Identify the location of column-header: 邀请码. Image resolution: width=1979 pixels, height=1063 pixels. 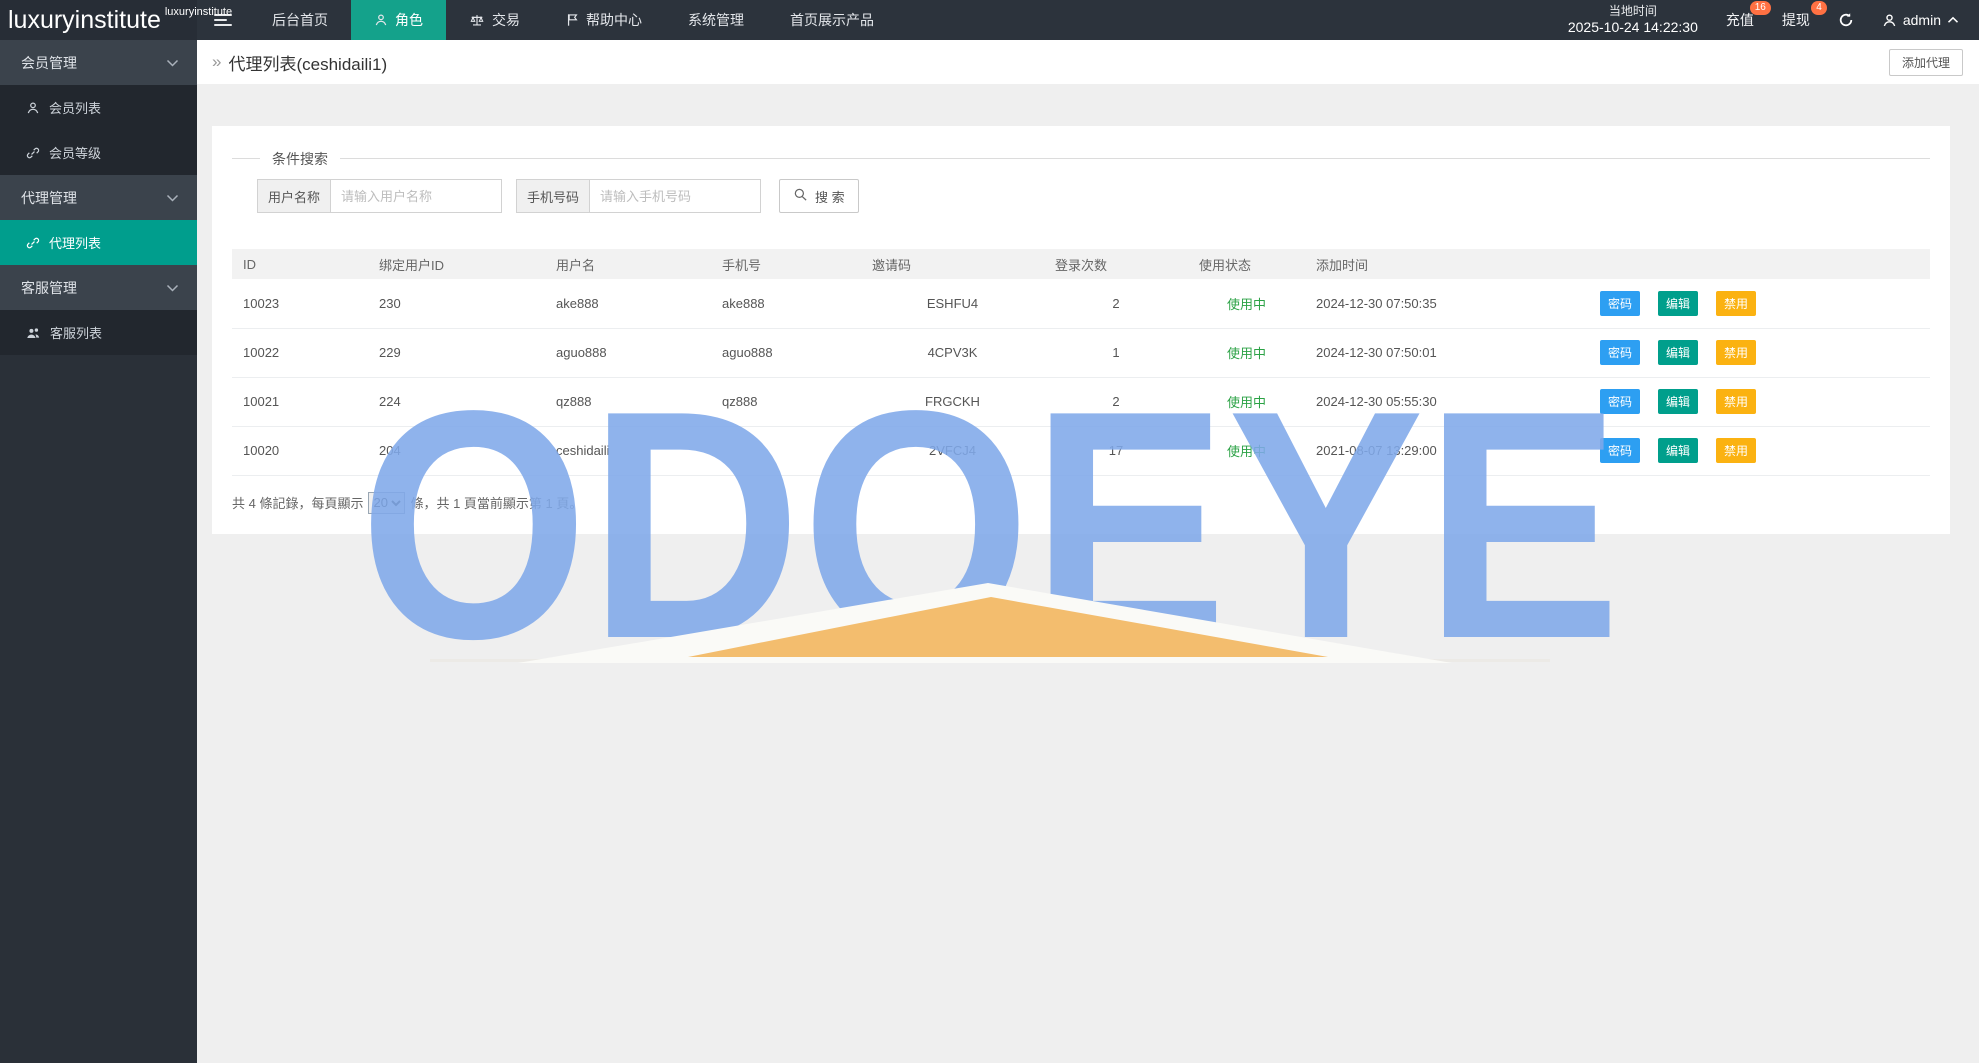
(952, 264).